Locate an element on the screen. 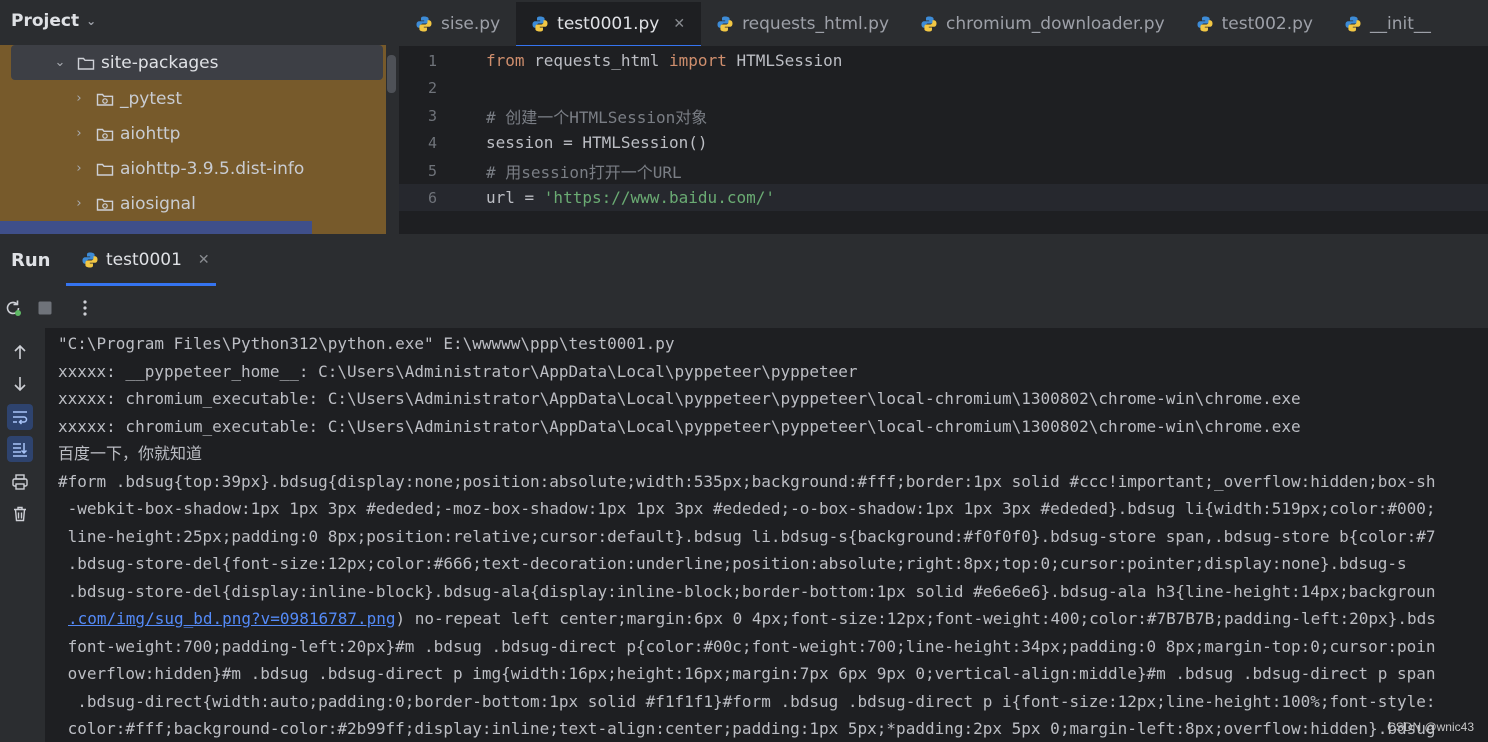  tab-init: __init__ is located at coordinates (1388, 24).